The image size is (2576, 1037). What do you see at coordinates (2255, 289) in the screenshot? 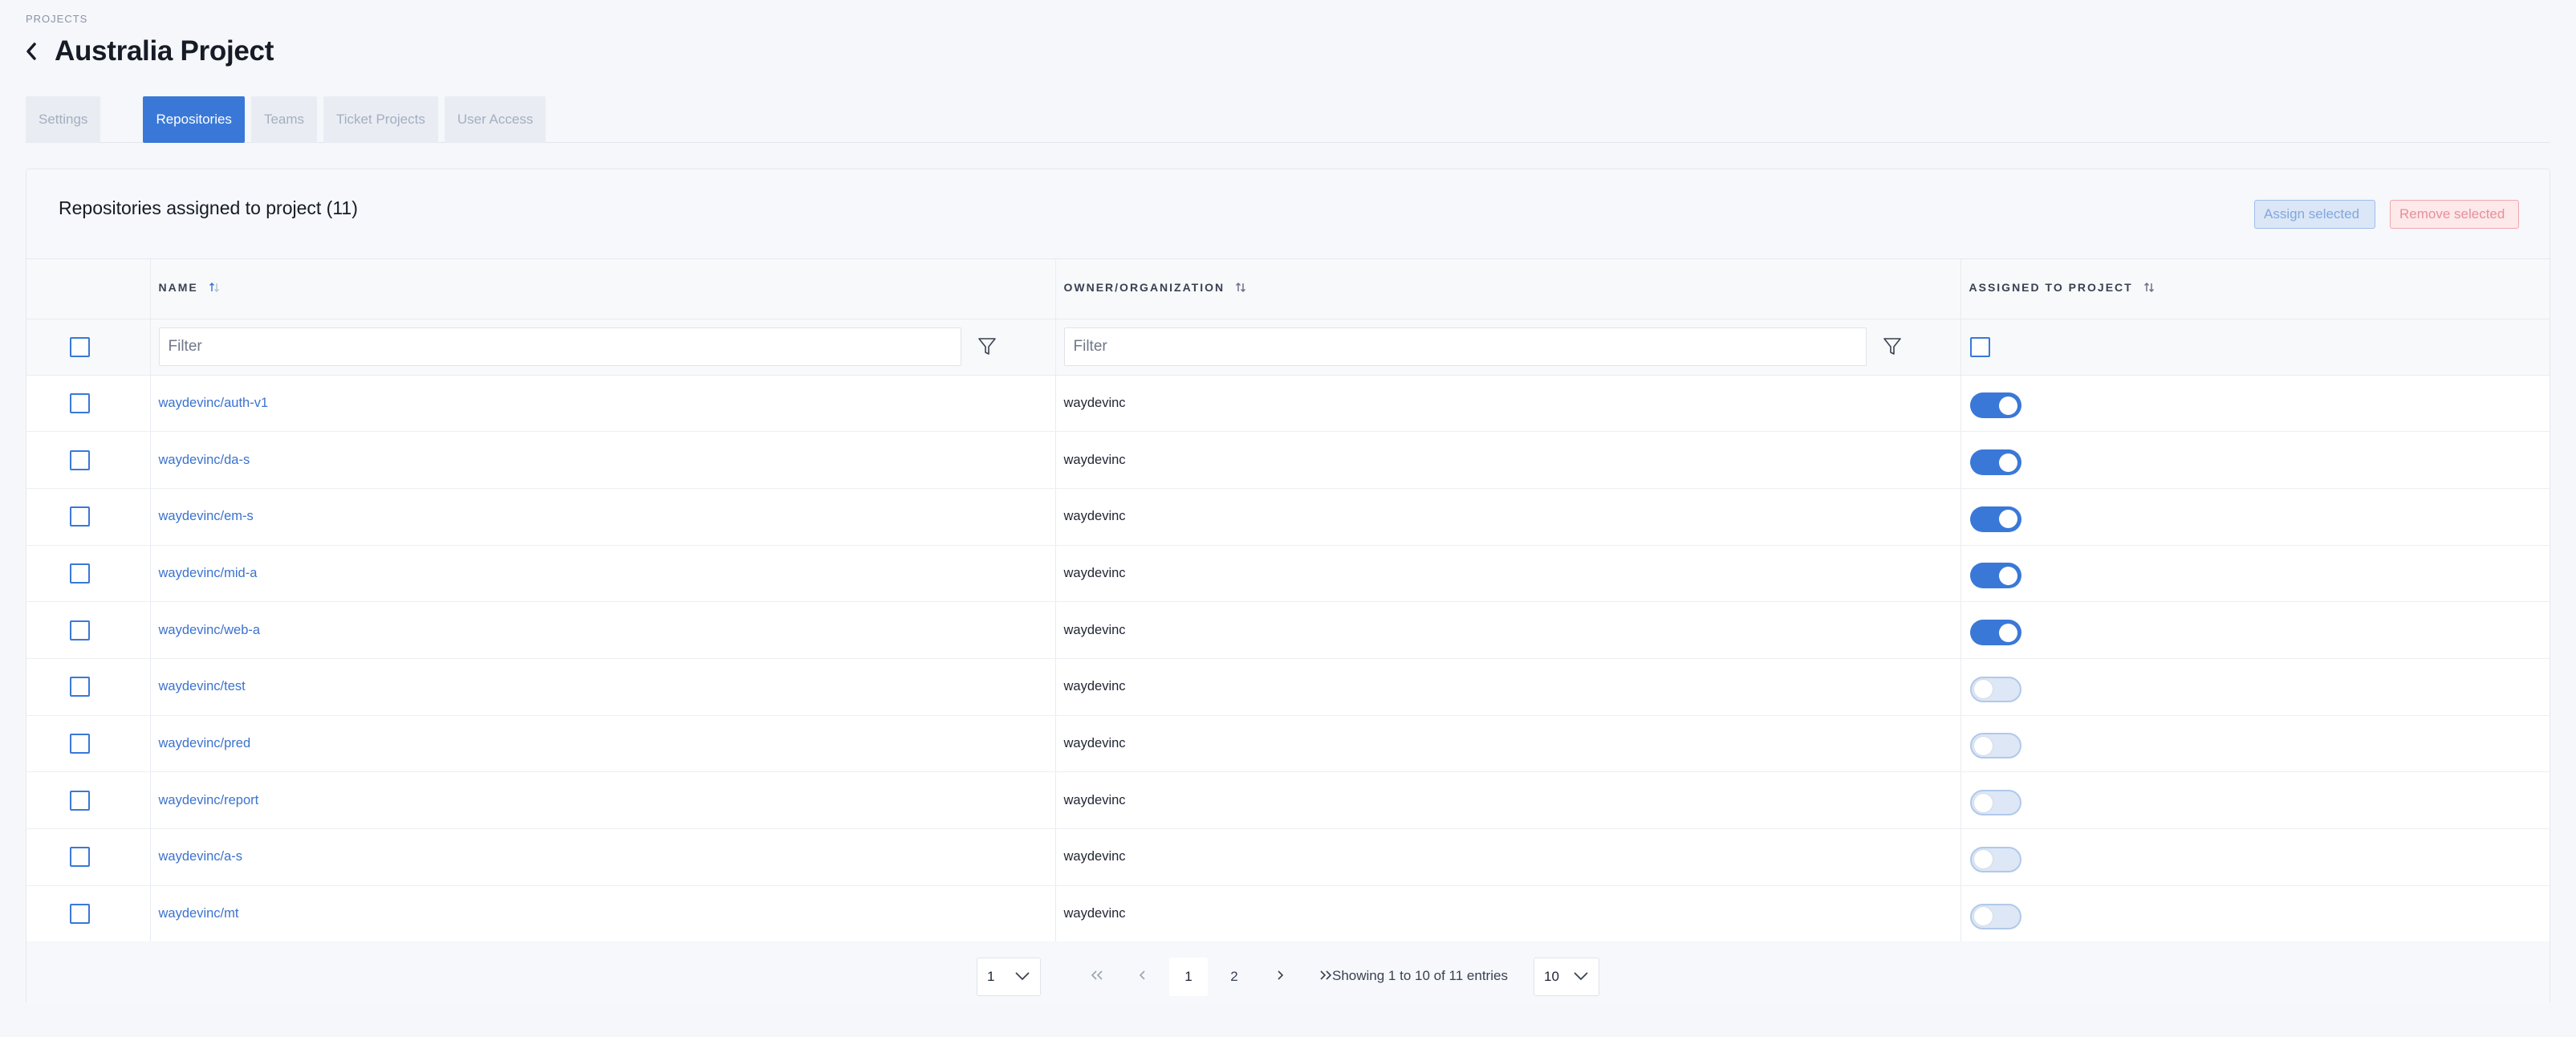
I see `column-header-assigned: ASSIGNED TO PROJECT` at bounding box center [2255, 289].